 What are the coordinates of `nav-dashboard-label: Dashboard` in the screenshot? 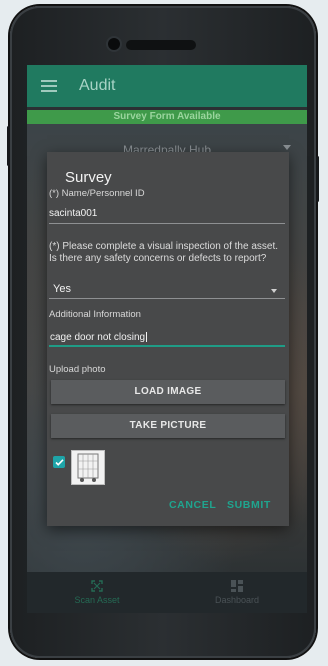 It's located at (237, 600).